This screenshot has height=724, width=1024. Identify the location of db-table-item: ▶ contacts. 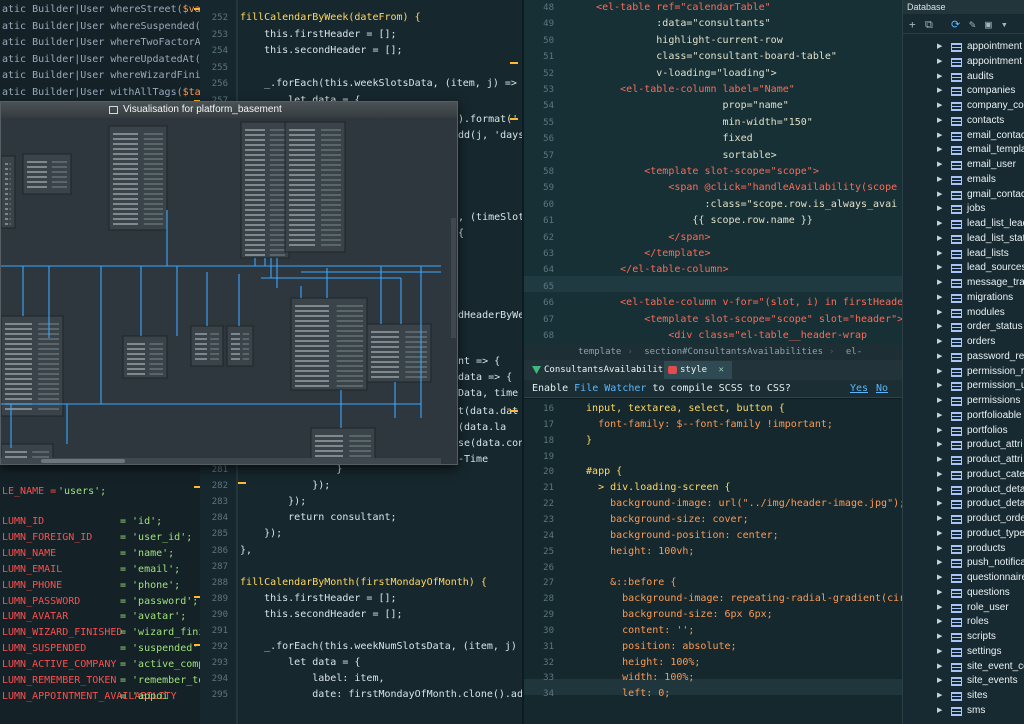
(963, 121).